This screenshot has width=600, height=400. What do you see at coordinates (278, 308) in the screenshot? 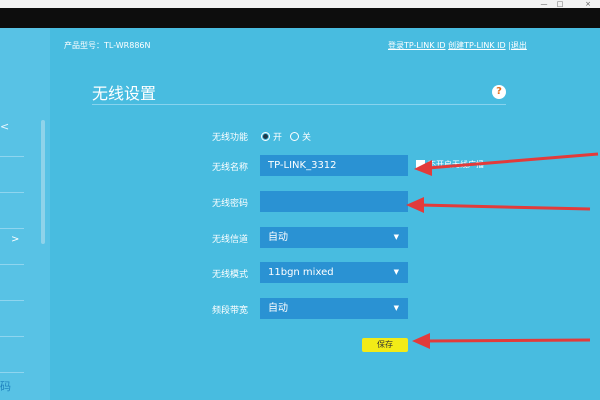
I see `bandwidth-value: 自动` at bounding box center [278, 308].